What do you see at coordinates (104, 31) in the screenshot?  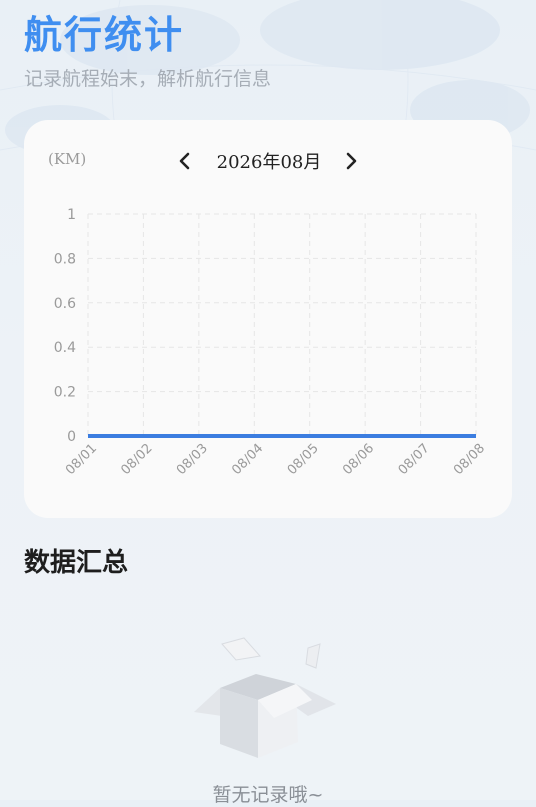 I see `page-title: 航行统计` at bounding box center [104, 31].